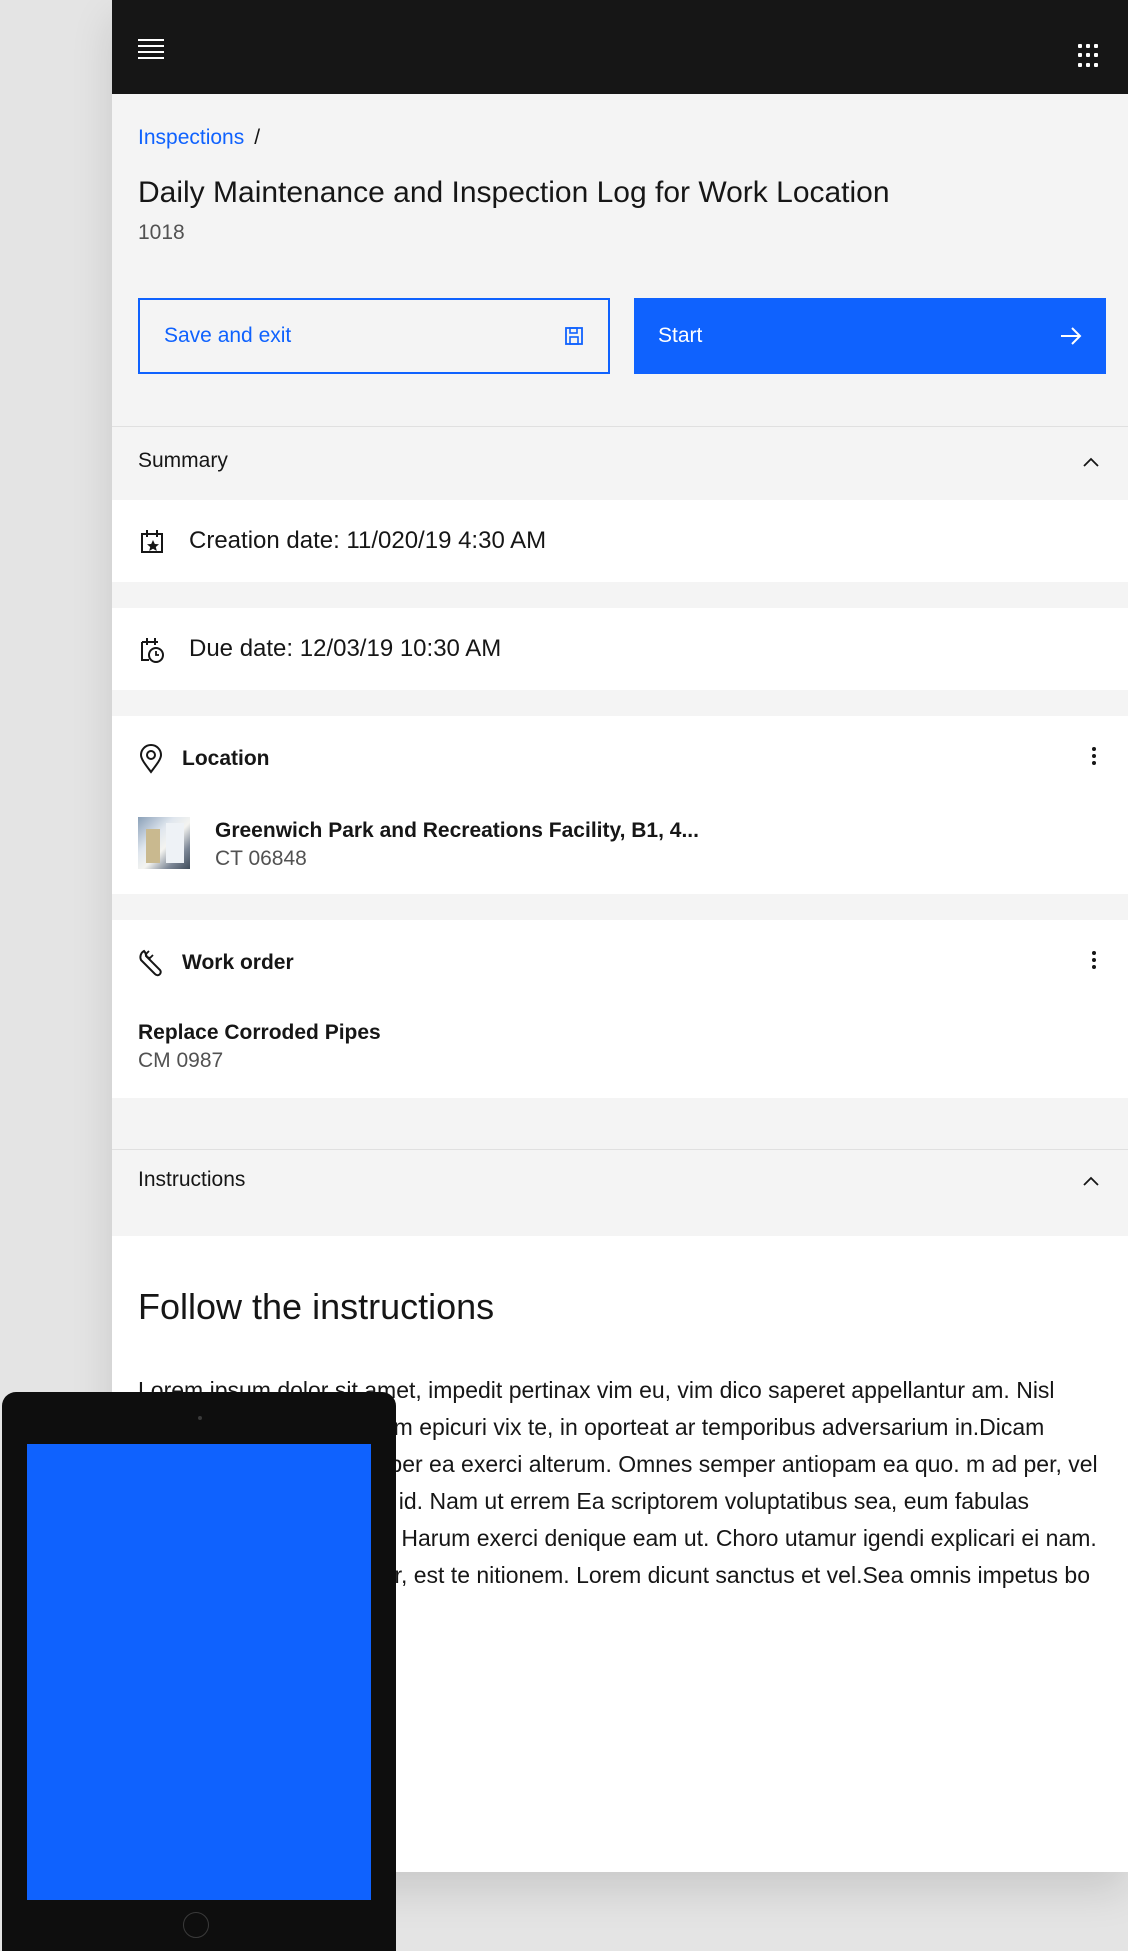 The image size is (1128, 1951). What do you see at coordinates (374, 336) in the screenshot?
I see `save-and-exit-button: Save and exit` at bounding box center [374, 336].